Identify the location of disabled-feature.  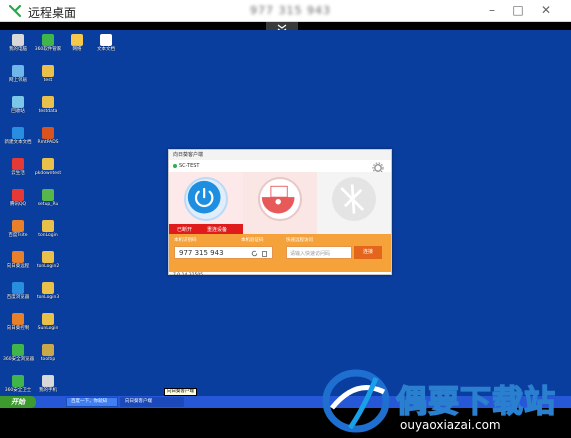
(354, 199).